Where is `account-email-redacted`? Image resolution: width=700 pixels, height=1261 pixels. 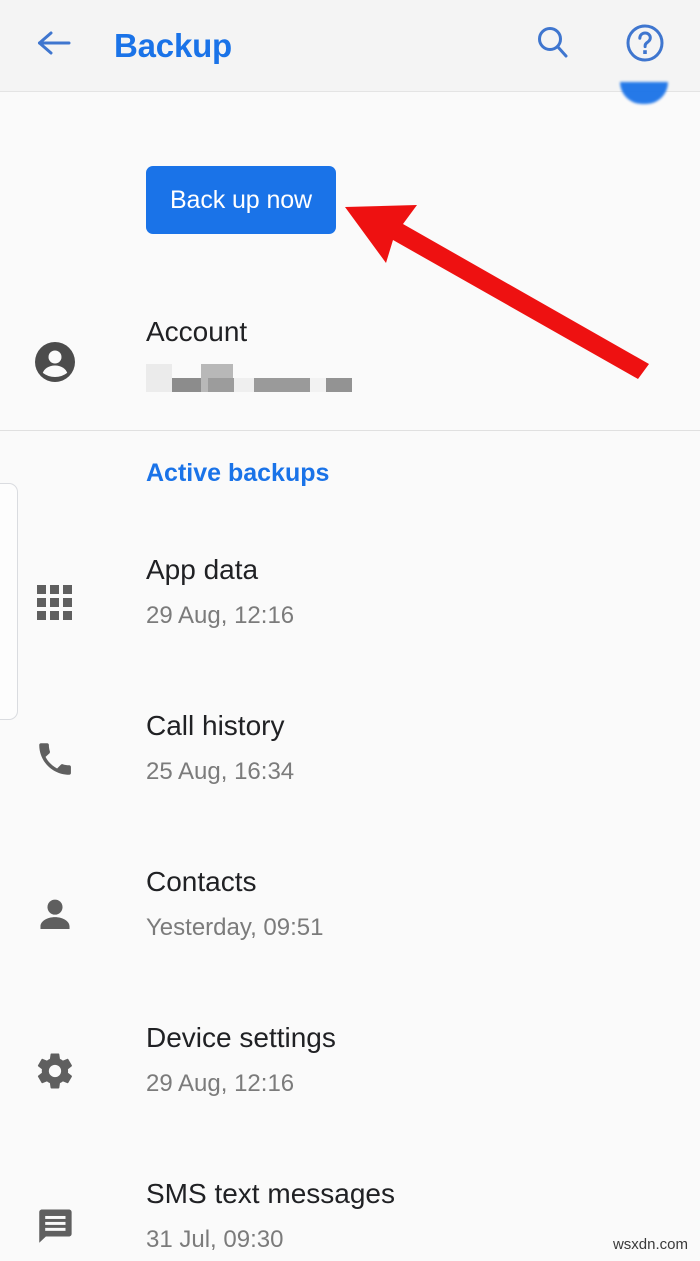 account-email-redacted is located at coordinates (251, 377).